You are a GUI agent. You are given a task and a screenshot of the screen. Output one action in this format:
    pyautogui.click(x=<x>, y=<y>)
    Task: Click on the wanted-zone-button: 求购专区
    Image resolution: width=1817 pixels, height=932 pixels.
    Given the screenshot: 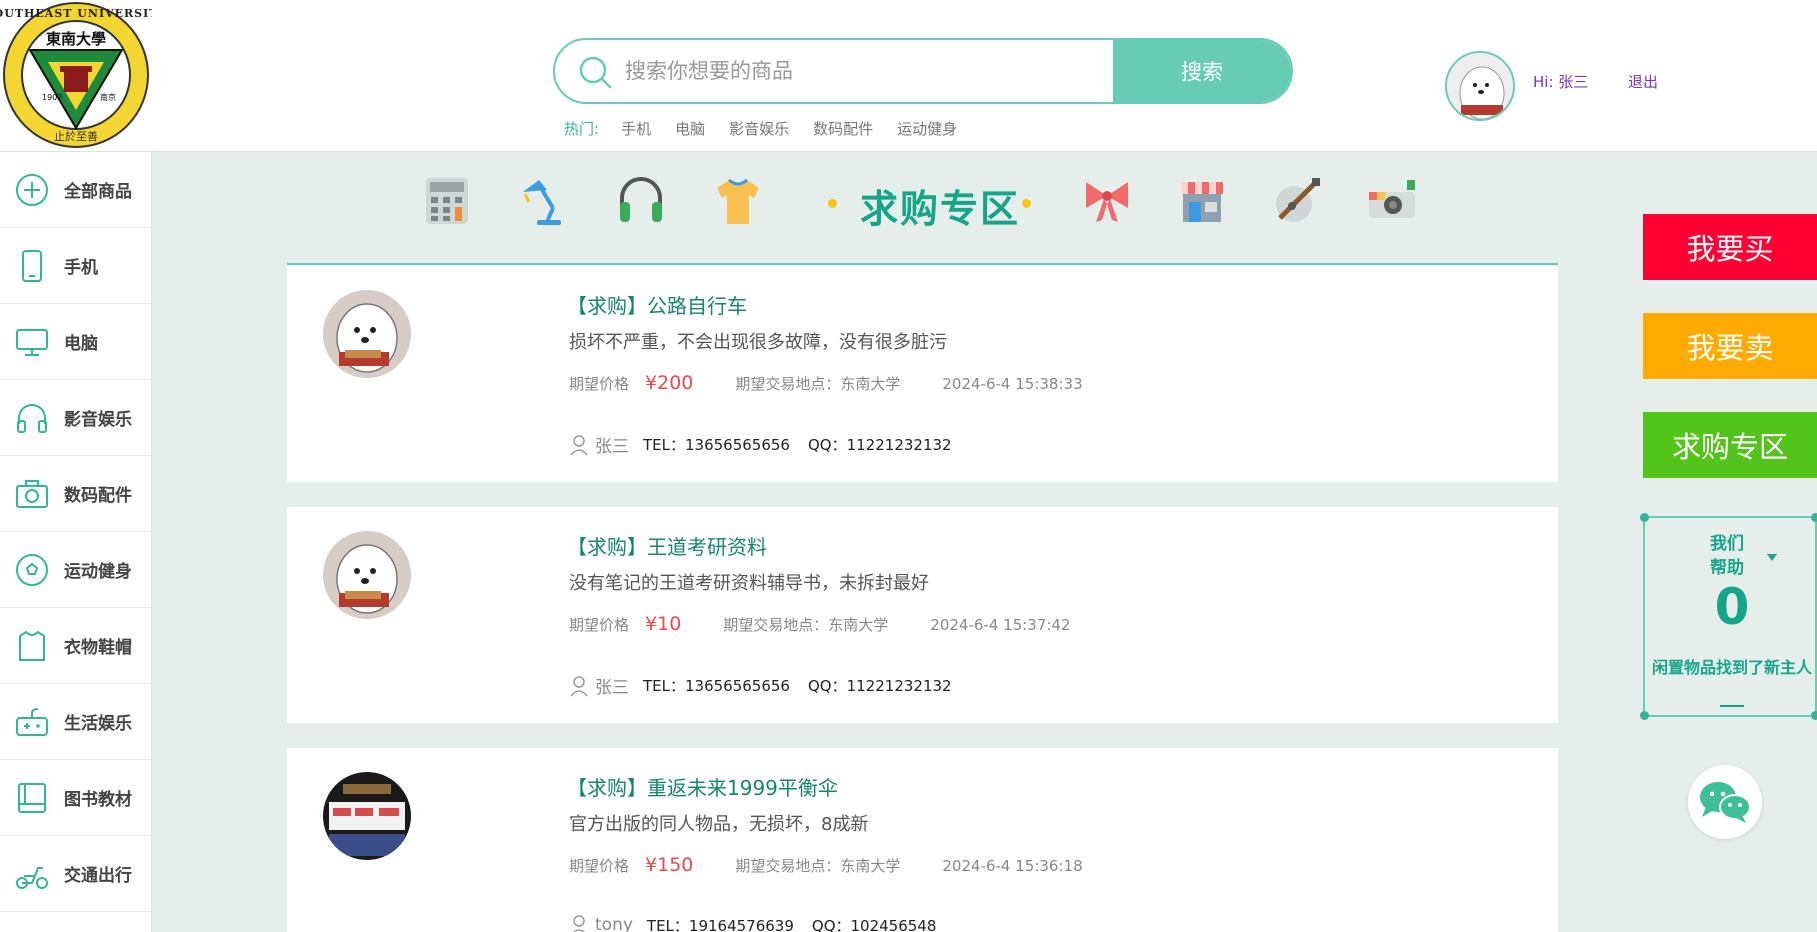 What is the action you would take?
    pyautogui.click(x=1730, y=445)
    